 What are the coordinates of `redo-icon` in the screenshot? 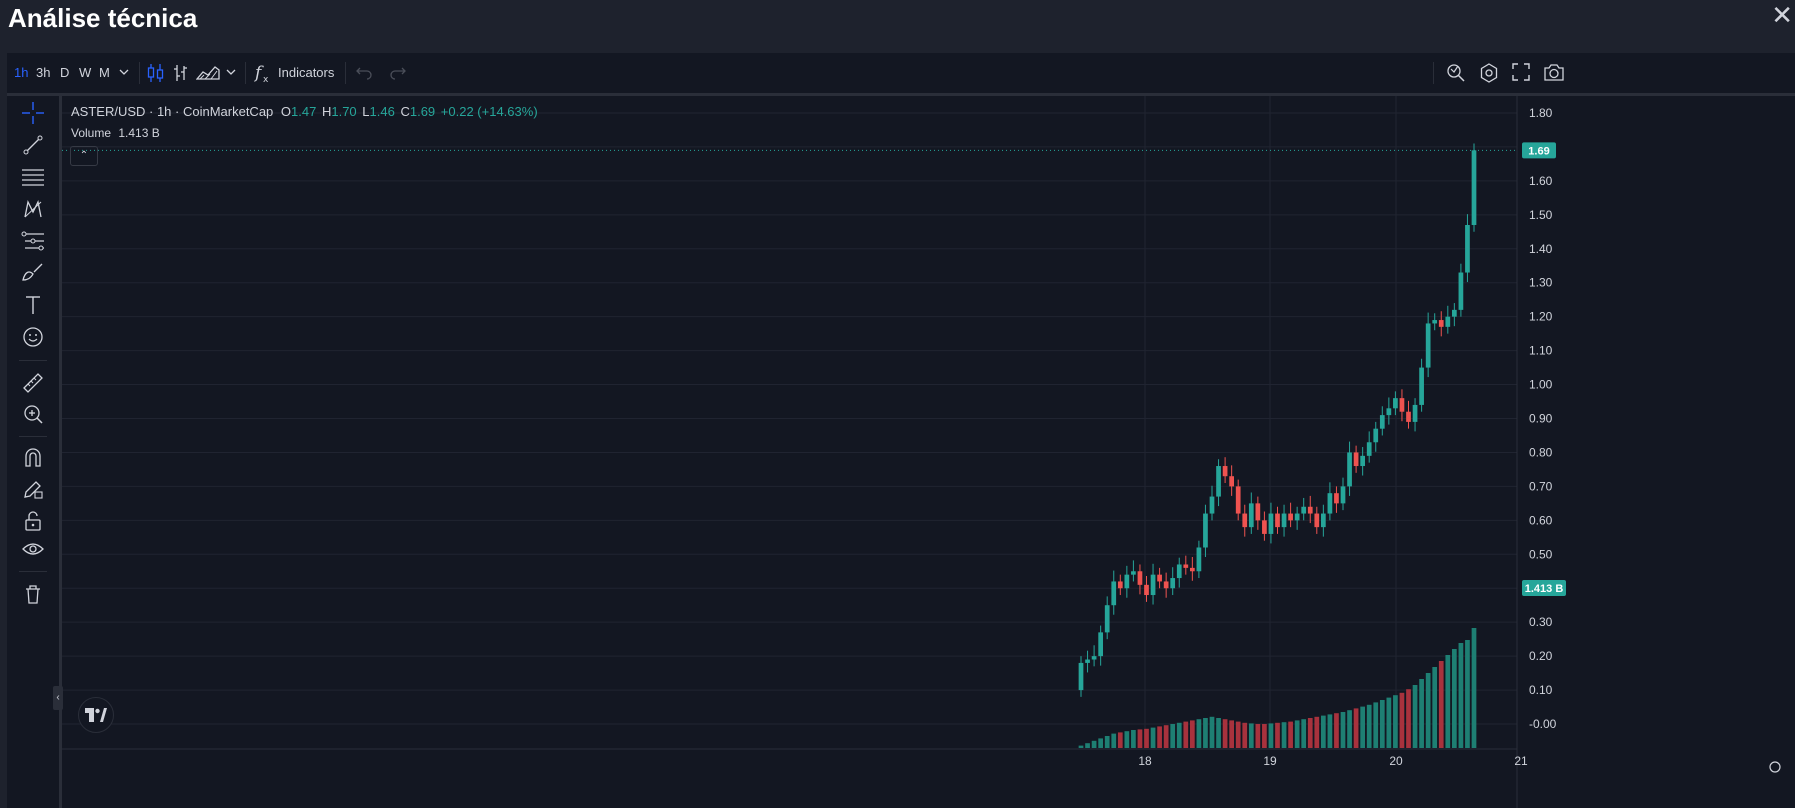 It's located at (397, 75).